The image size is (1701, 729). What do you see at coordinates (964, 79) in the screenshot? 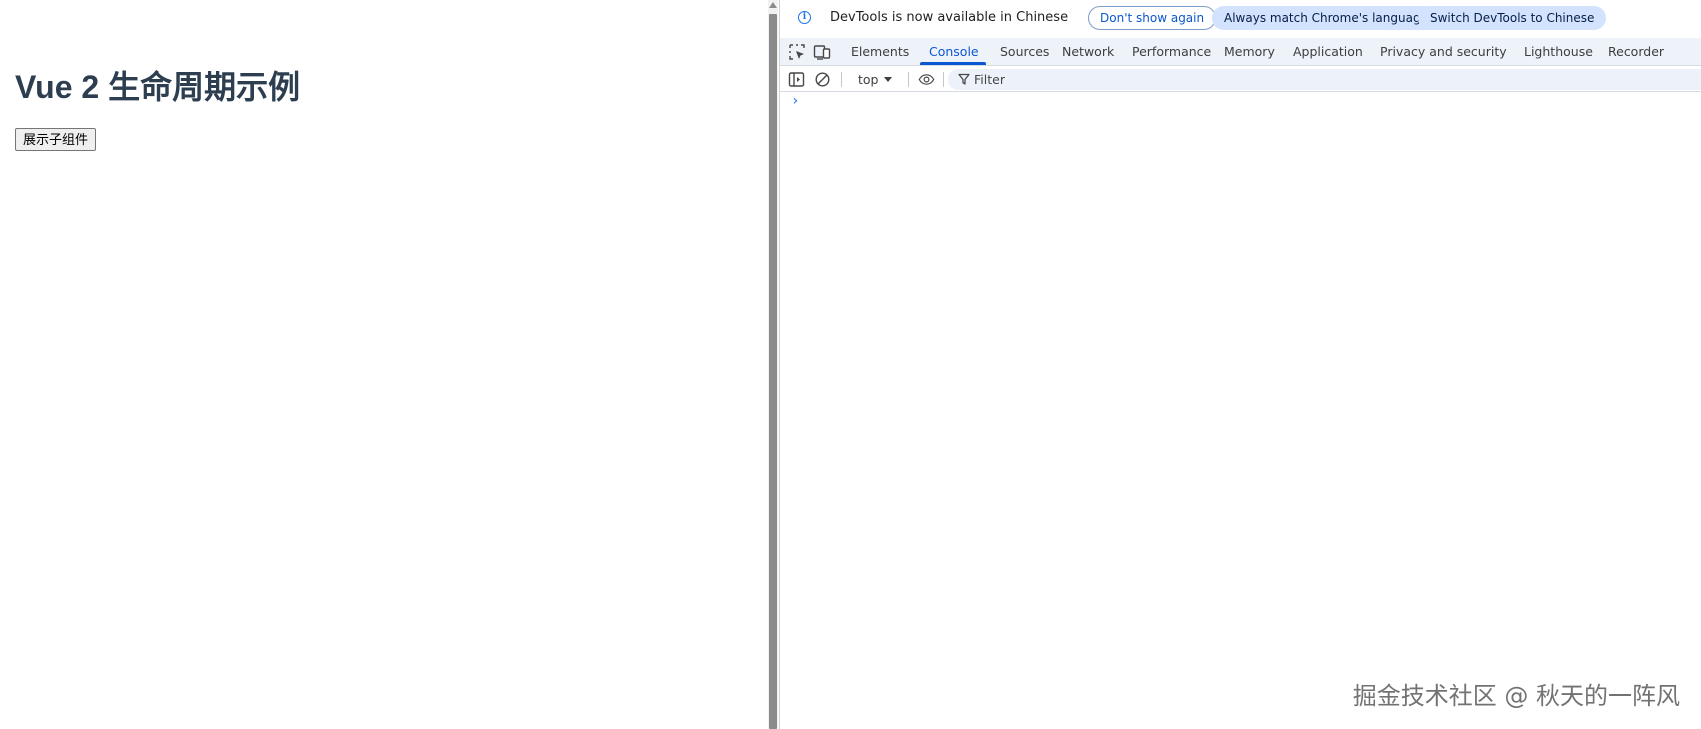
I see `filter-funnel-icon` at bounding box center [964, 79].